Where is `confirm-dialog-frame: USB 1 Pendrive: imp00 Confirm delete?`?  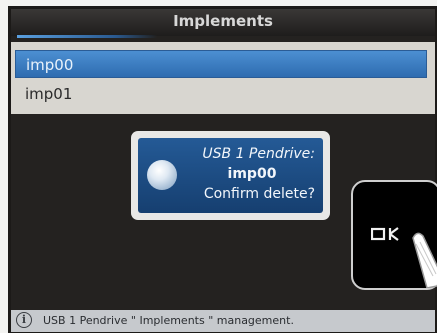 confirm-dialog-frame: USB 1 Pendrive: imp00 Confirm delete? is located at coordinates (230, 175).